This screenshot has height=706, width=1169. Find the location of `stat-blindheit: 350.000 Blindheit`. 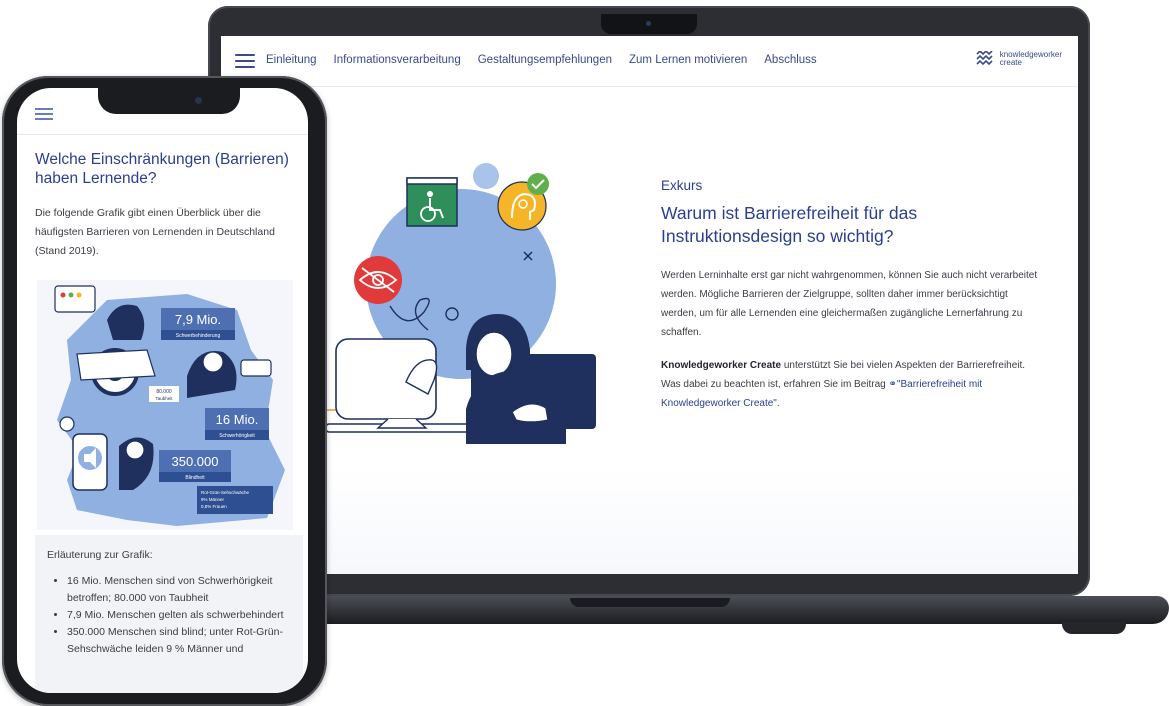

stat-blindheit: 350.000 Blindheit is located at coordinates (195, 466).